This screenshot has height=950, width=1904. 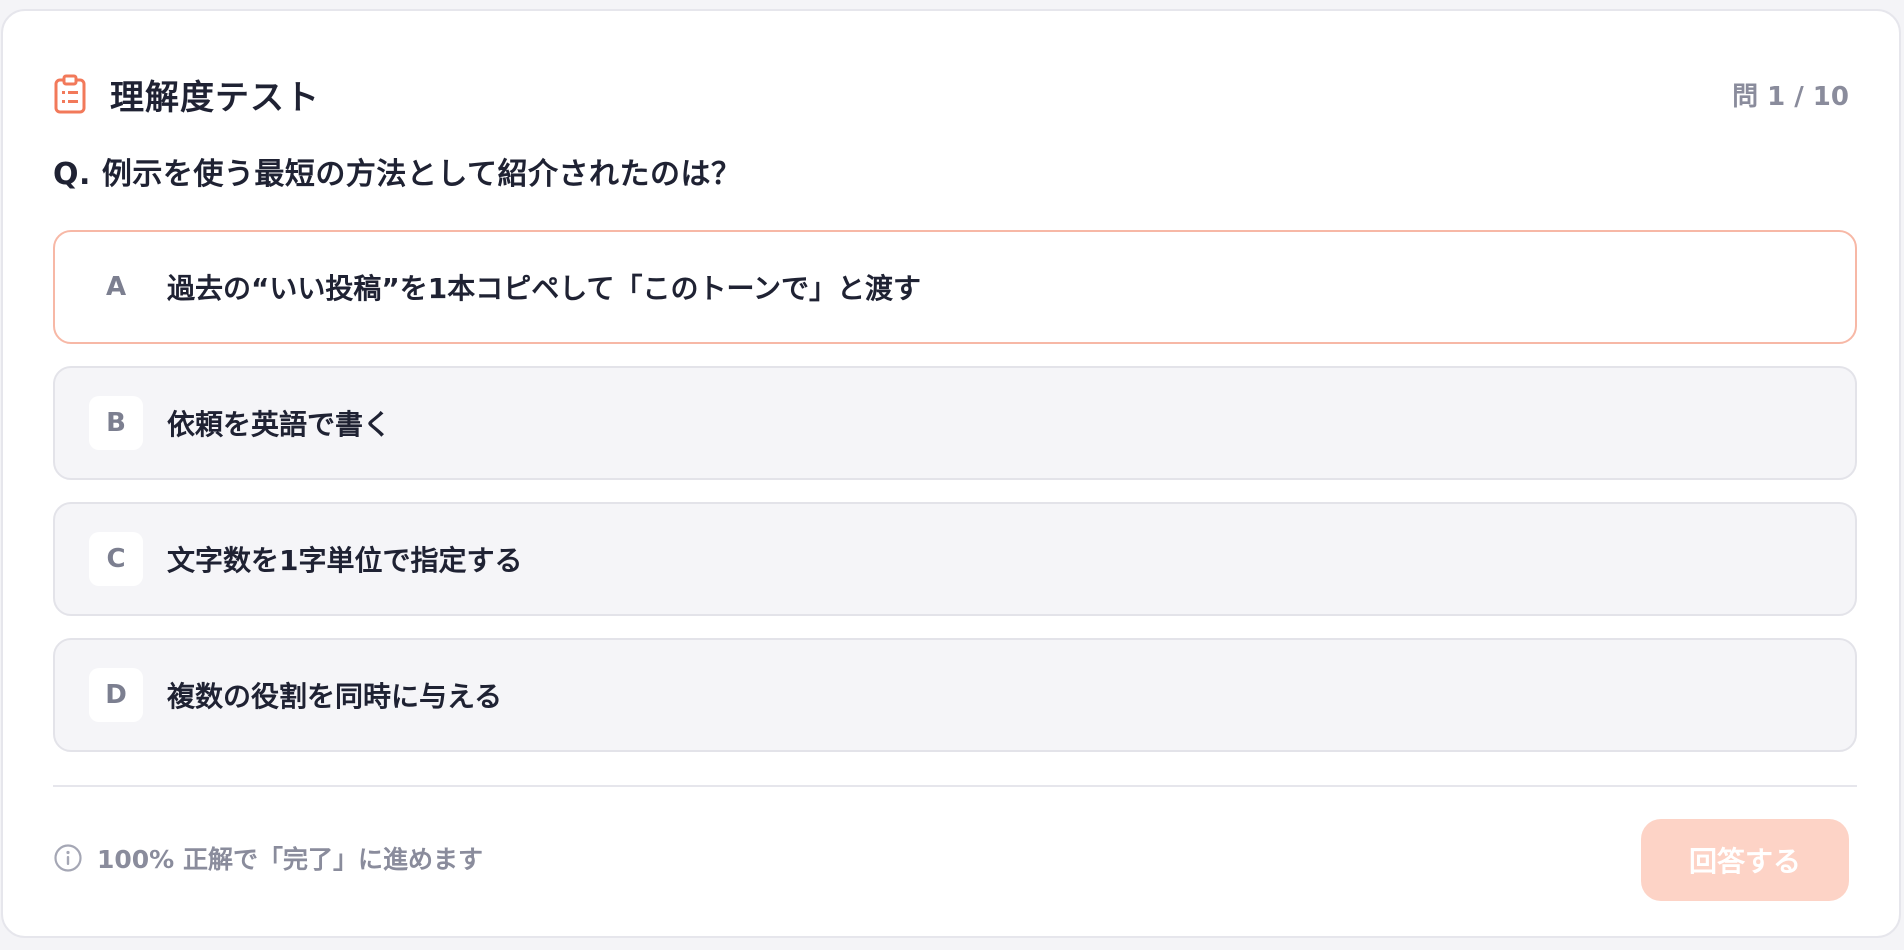 I want to click on completion-hint-text: 100% 正解で「完了」に進めます, so click(x=290, y=859).